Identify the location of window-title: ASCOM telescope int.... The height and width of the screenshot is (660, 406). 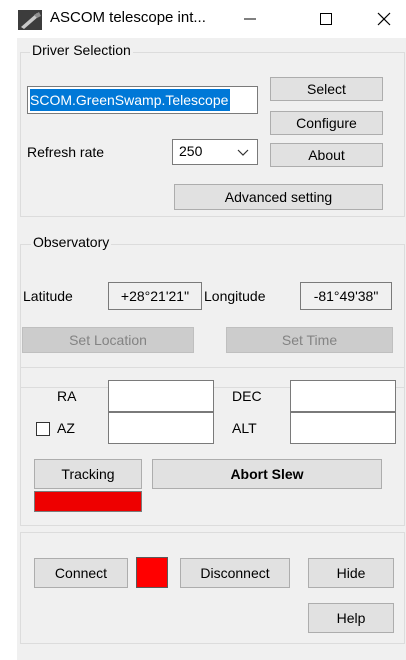
(128, 17).